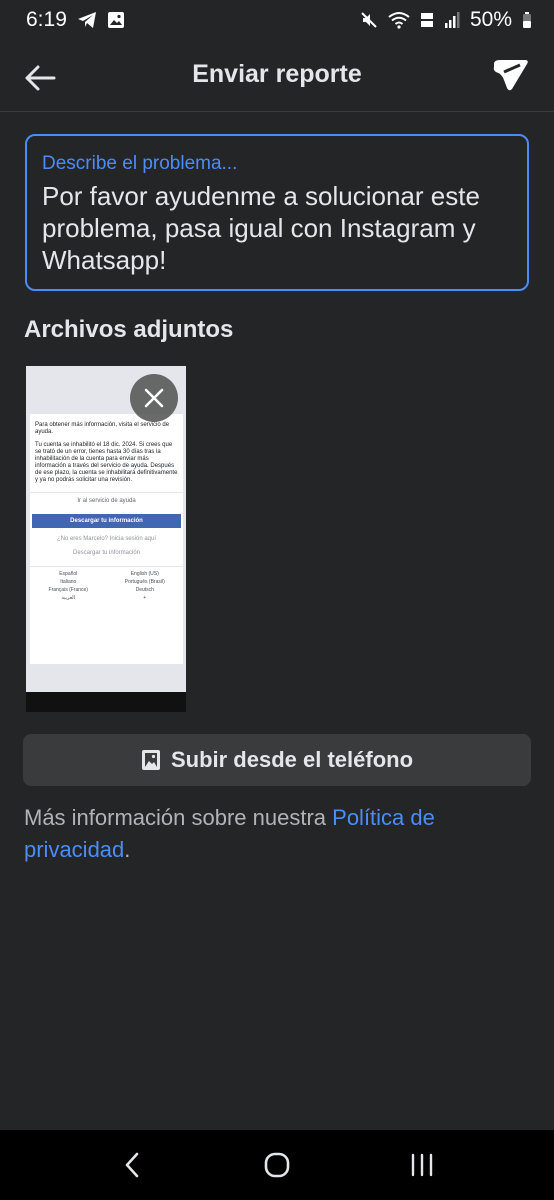  What do you see at coordinates (292, 759) in the screenshot?
I see `upload-label: Subir desde el teléfono` at bounding box center [292, 759].